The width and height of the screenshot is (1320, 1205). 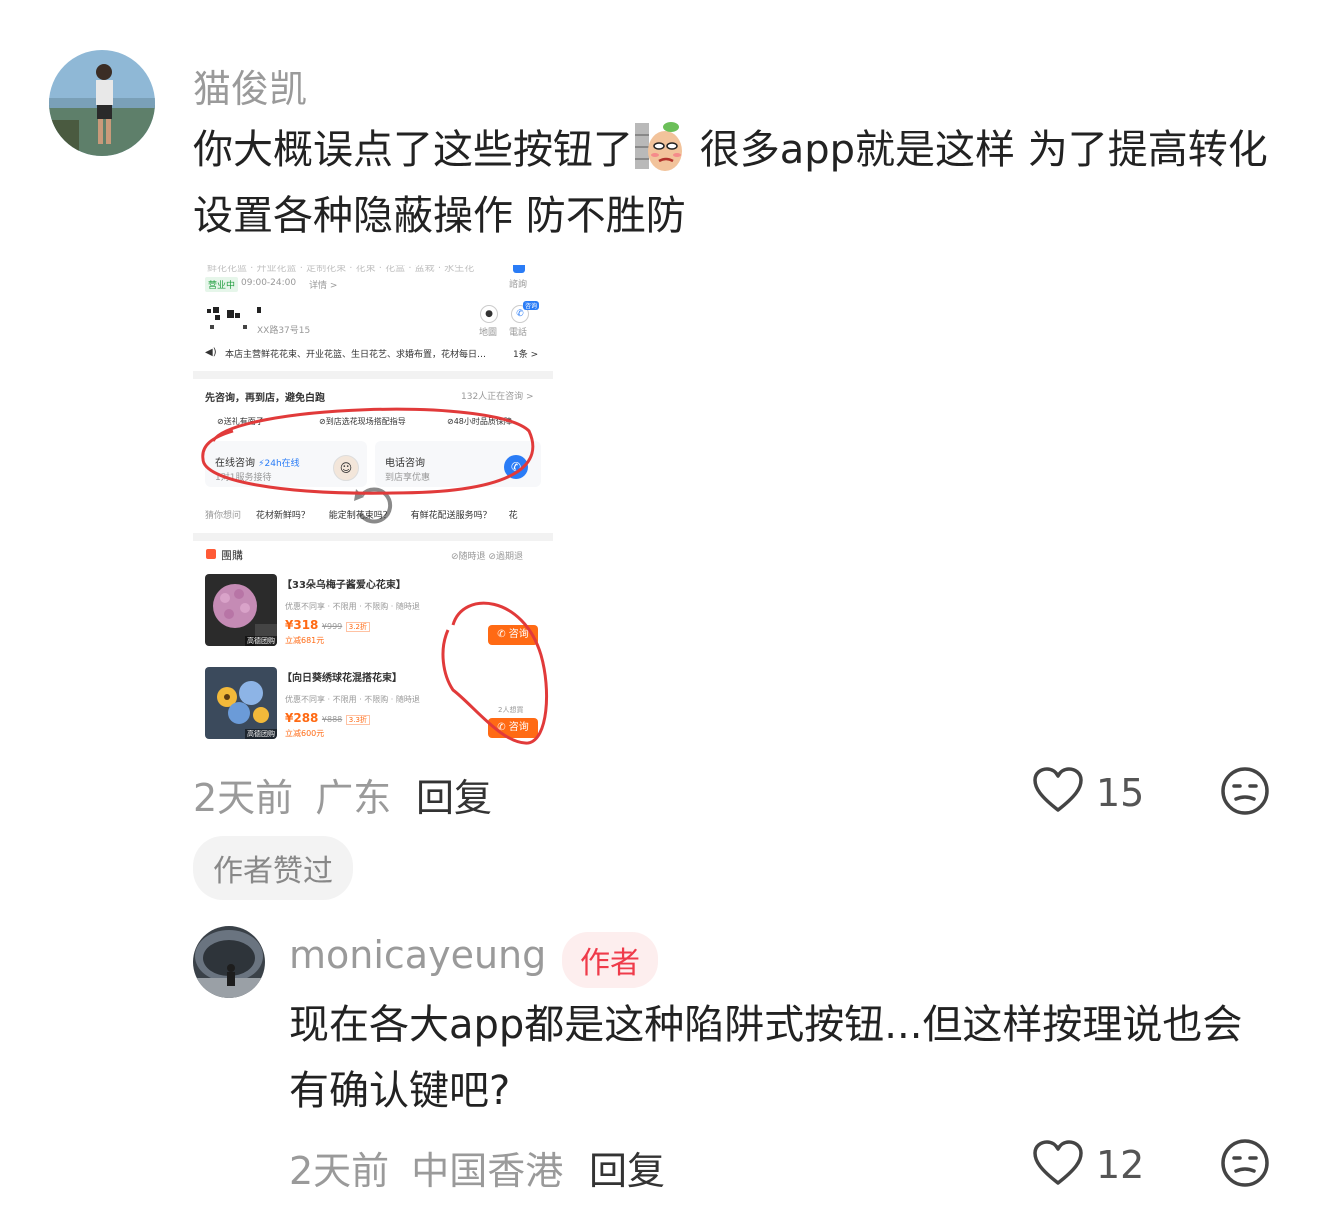 I want to click on comment-reply-button: 回复, so click(x=454, y=794).